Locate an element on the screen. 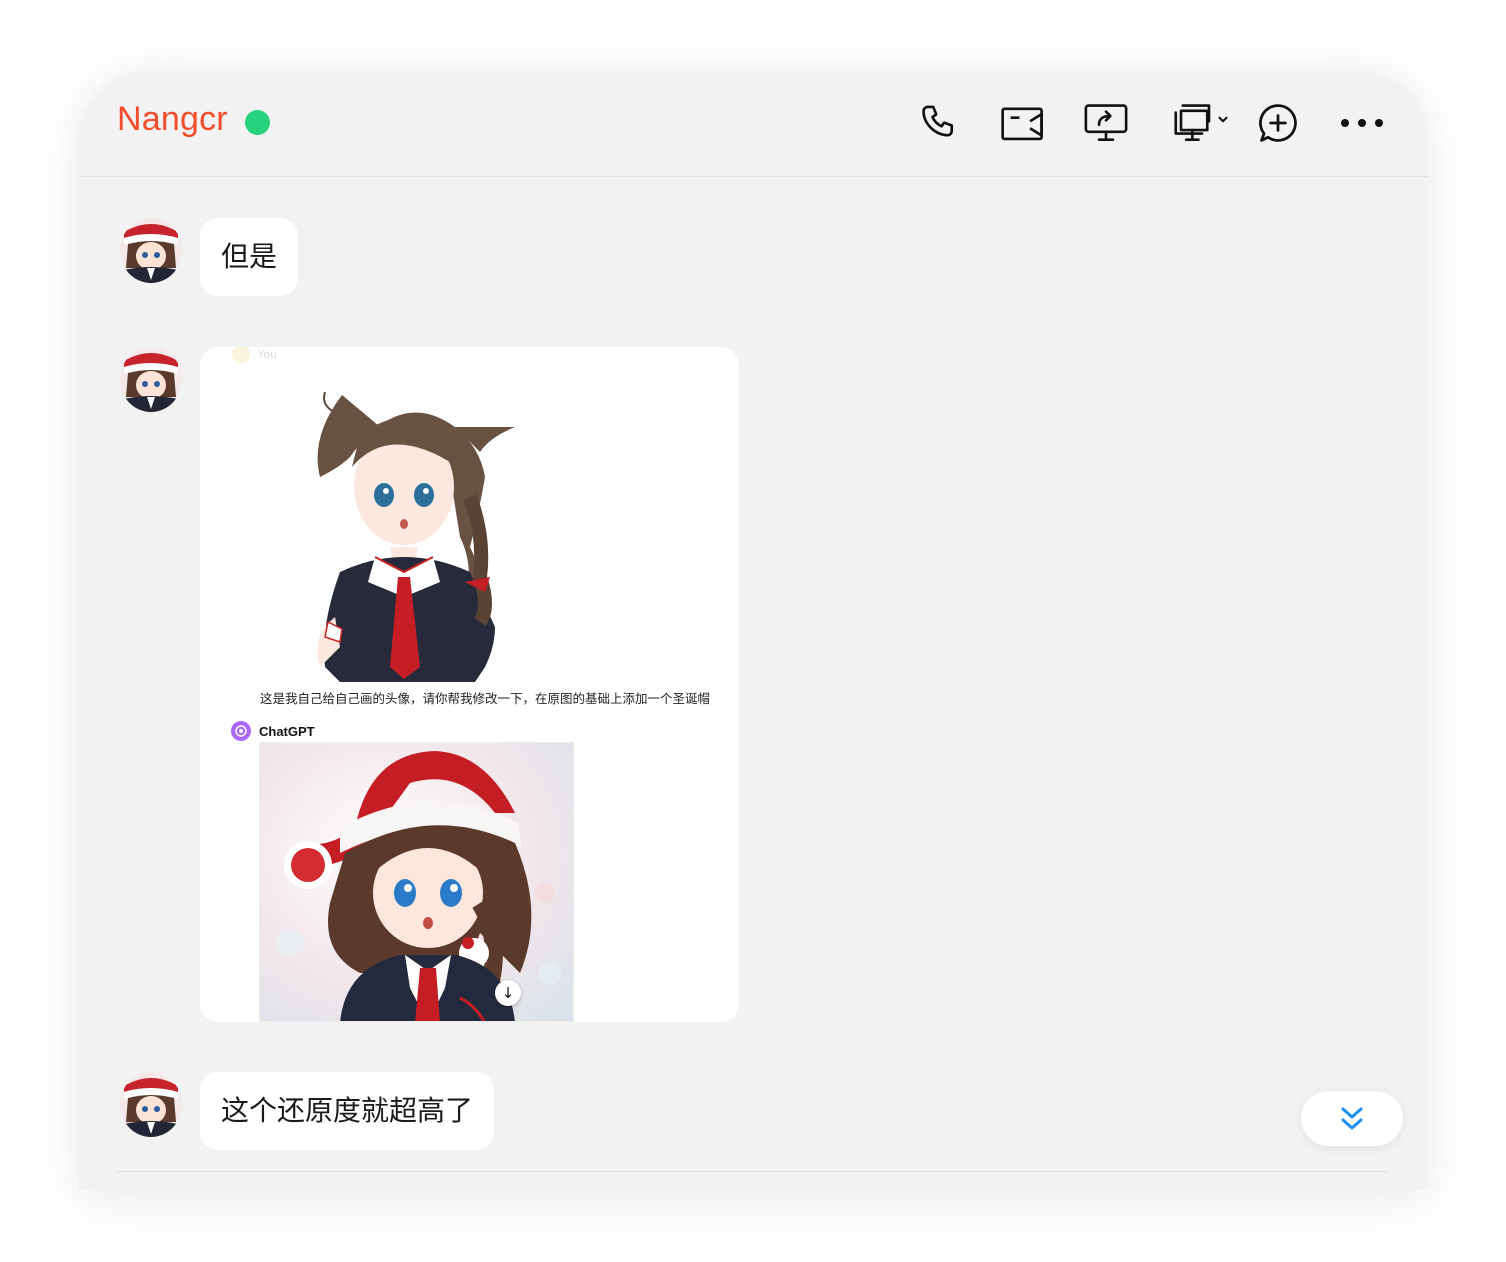  assistant-header: ChatGPT is located at coordinates (273, 731).